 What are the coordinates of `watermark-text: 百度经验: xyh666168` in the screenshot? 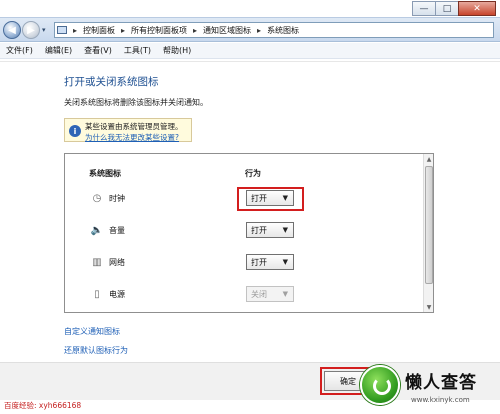 It's located at (43, 405).